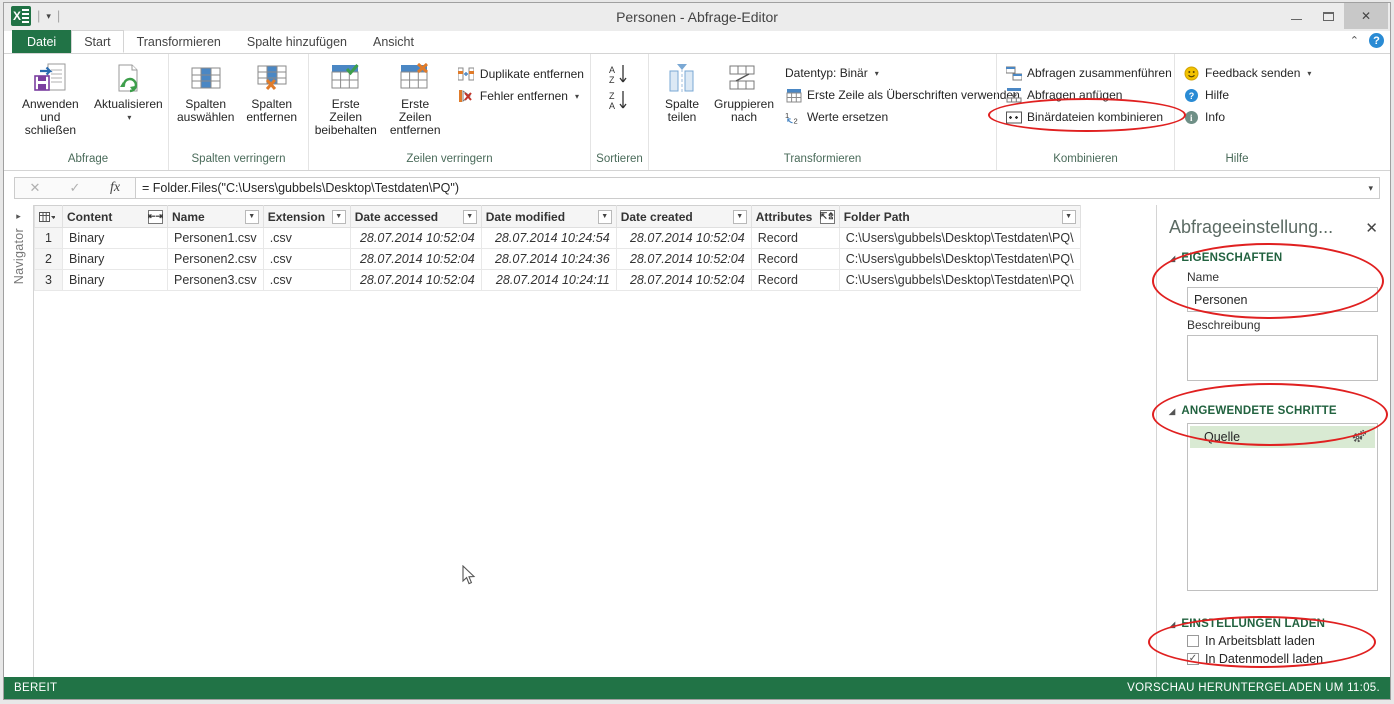  What do you see at coordinates (215, 259) in the screenshot?
I see `cell-name: Personen2.csv` at bounding box center [215, 259].